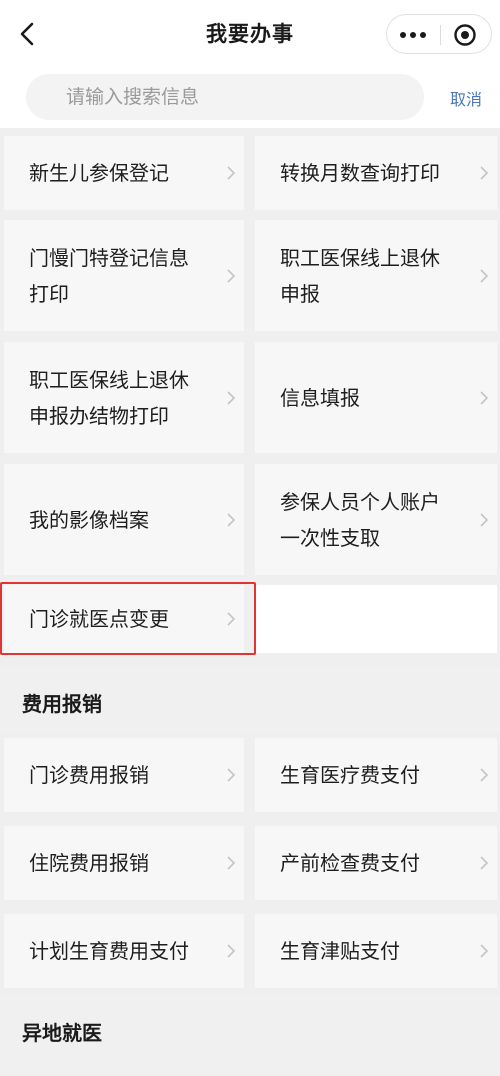  I want to click on service-label: 我的影像档案, so click(89, 519).